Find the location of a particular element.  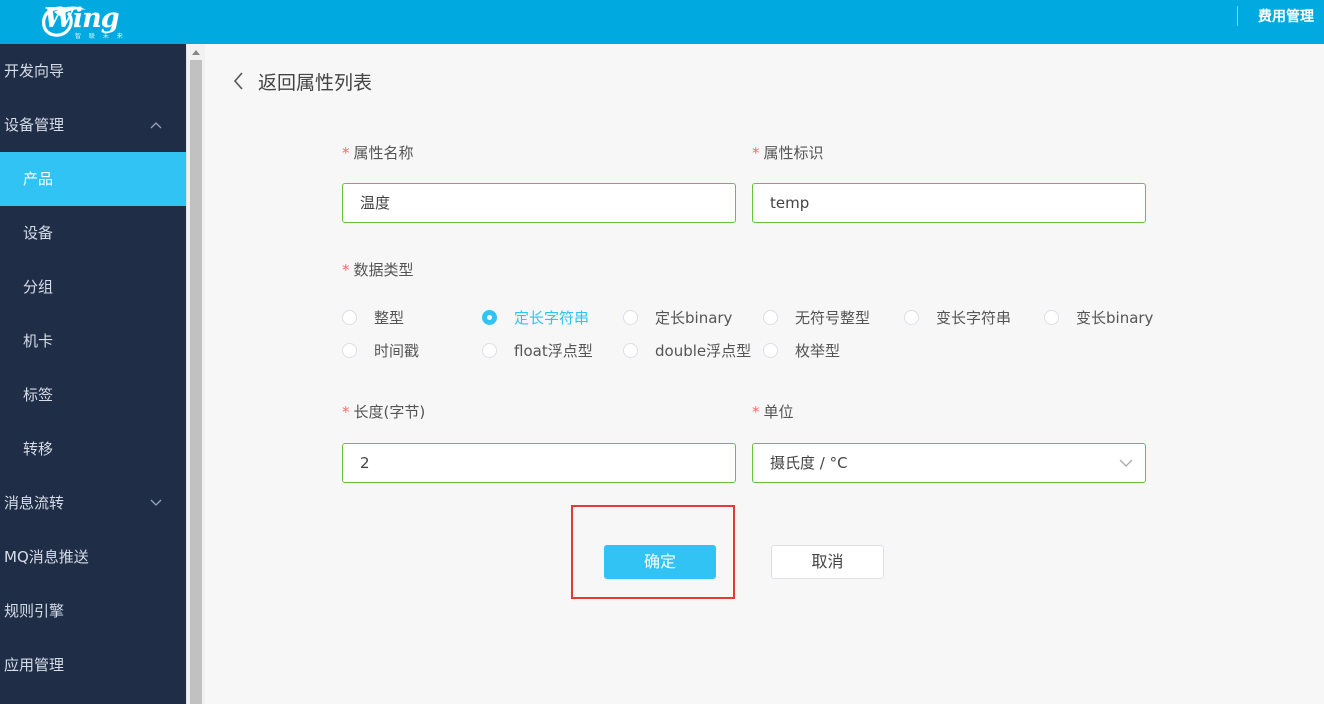

radio-label: 枚举型 is located at coordinates (818, 350).